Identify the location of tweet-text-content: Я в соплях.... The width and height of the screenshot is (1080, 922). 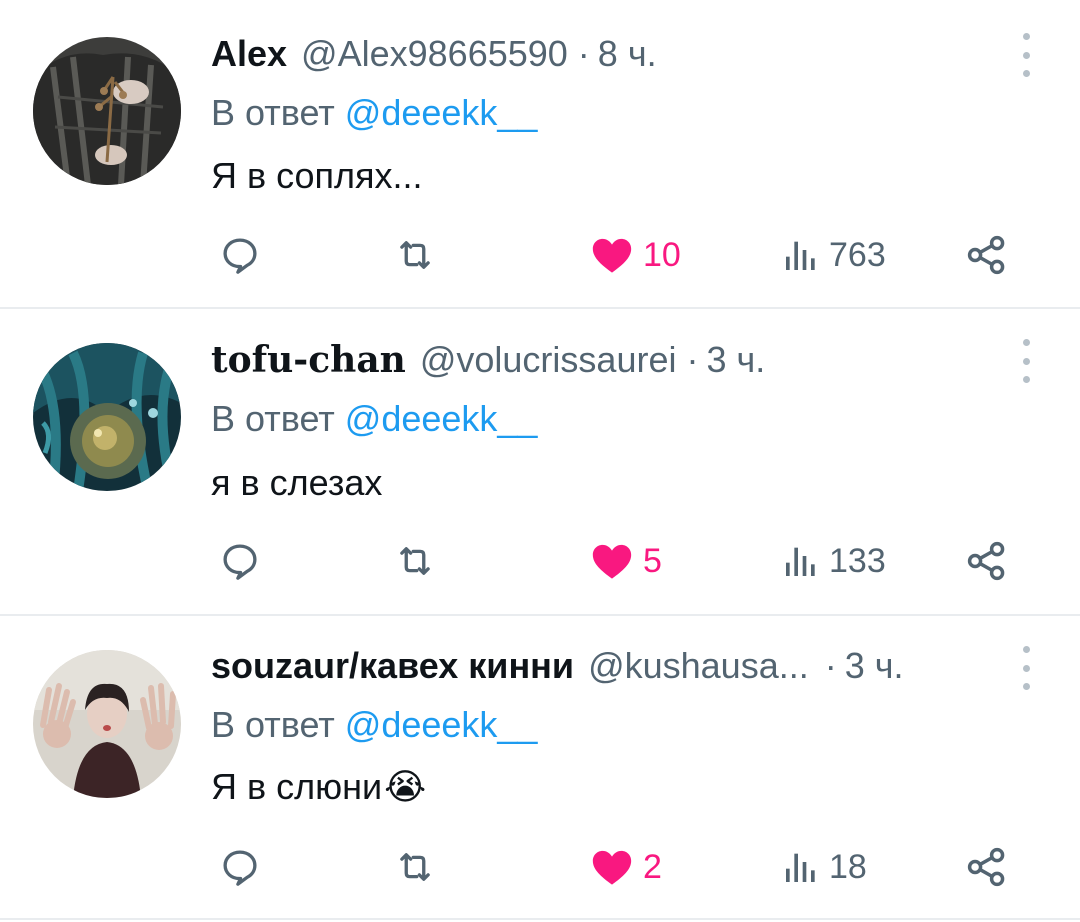
(317, 175).